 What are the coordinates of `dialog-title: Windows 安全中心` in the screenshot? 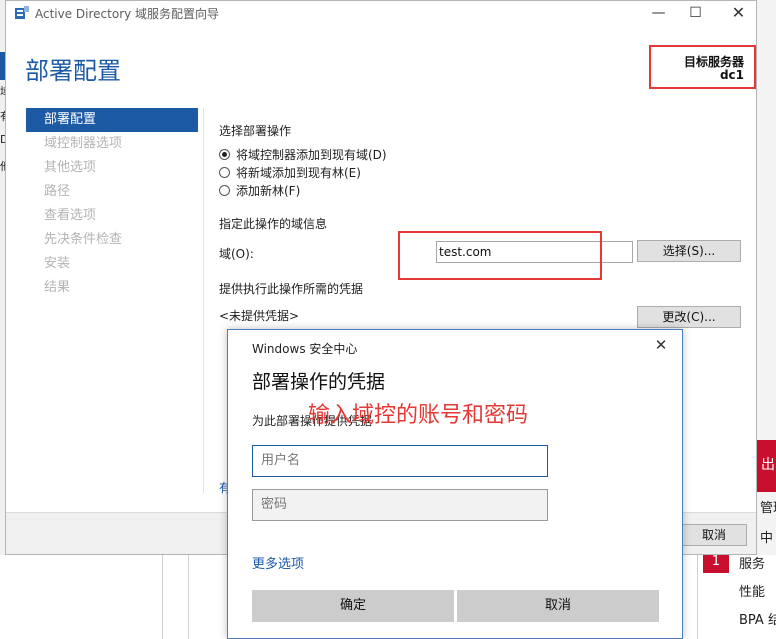 It's located at (305, 349).